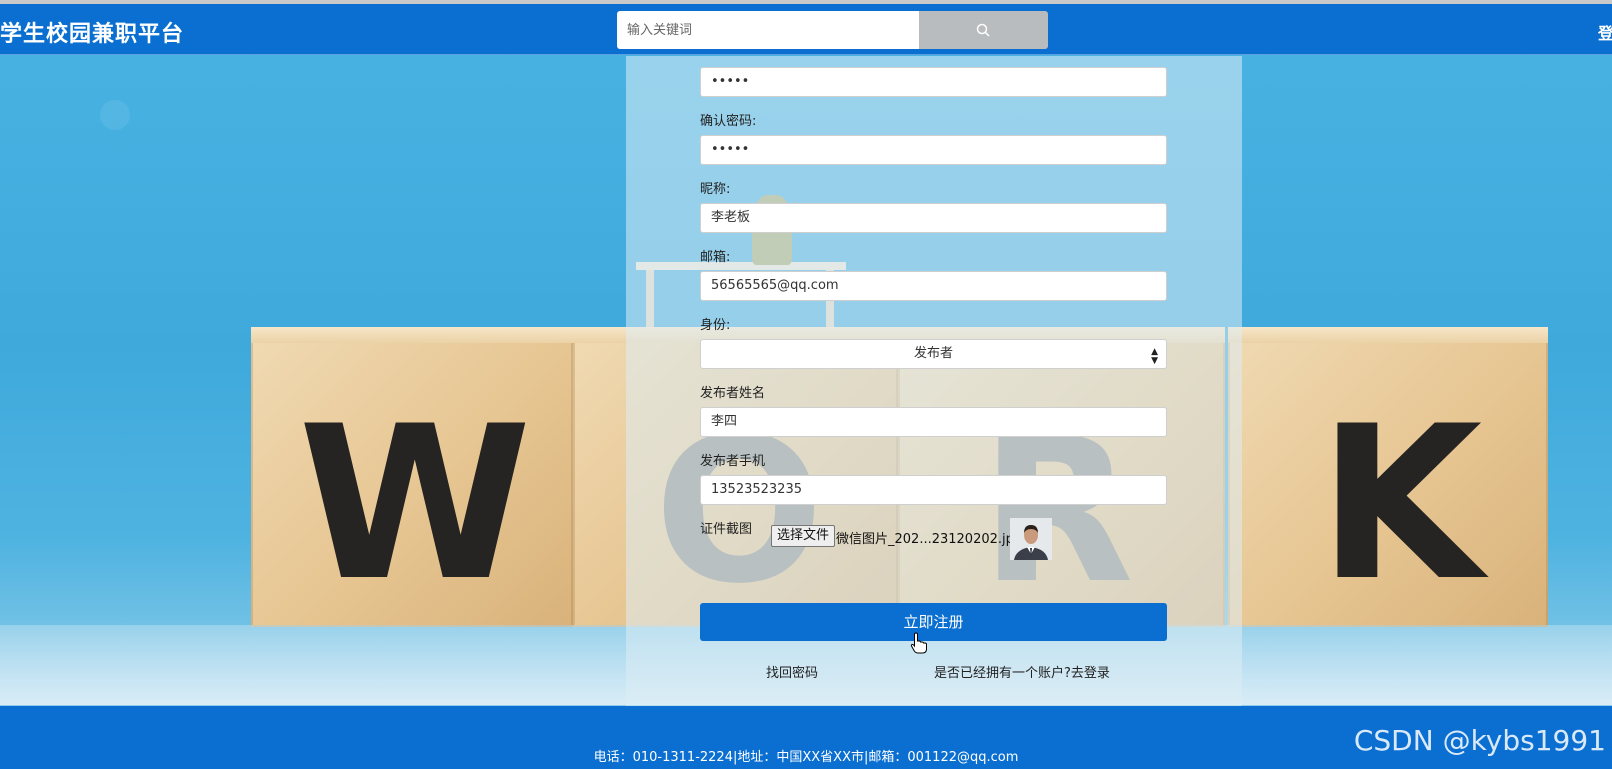 The height and width of the screenshot is (769, 1612). I want to click on role-select: 发布者 ▲ ▼, so click(933, 354).